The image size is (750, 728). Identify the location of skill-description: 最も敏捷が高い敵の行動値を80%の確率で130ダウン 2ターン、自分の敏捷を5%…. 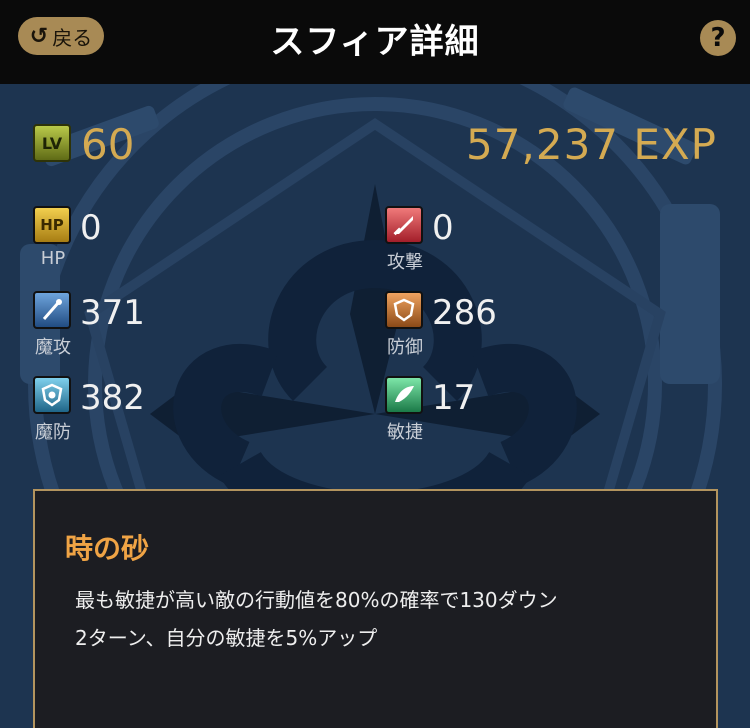
(316, 619).